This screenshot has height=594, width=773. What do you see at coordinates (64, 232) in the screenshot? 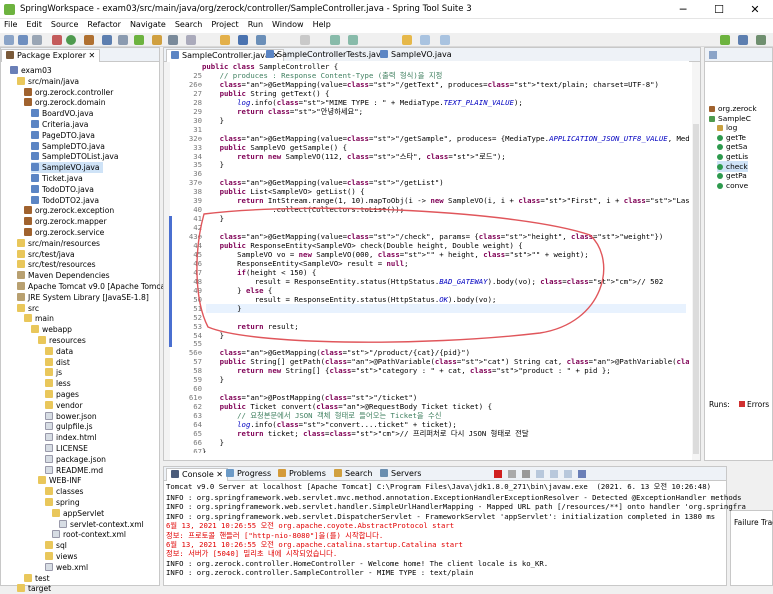
I see `tree-item: org.zerock.service` at bounding box center [64, 232].